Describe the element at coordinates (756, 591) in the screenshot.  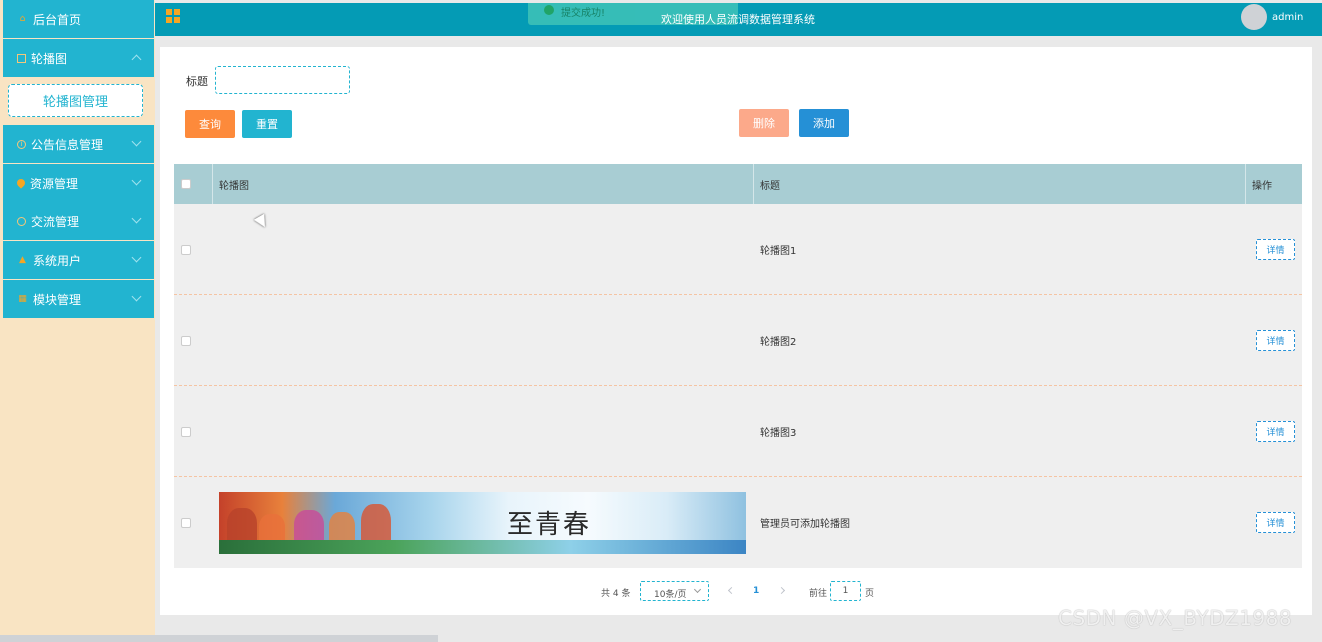
I see `page-number-current: 1` at that location.